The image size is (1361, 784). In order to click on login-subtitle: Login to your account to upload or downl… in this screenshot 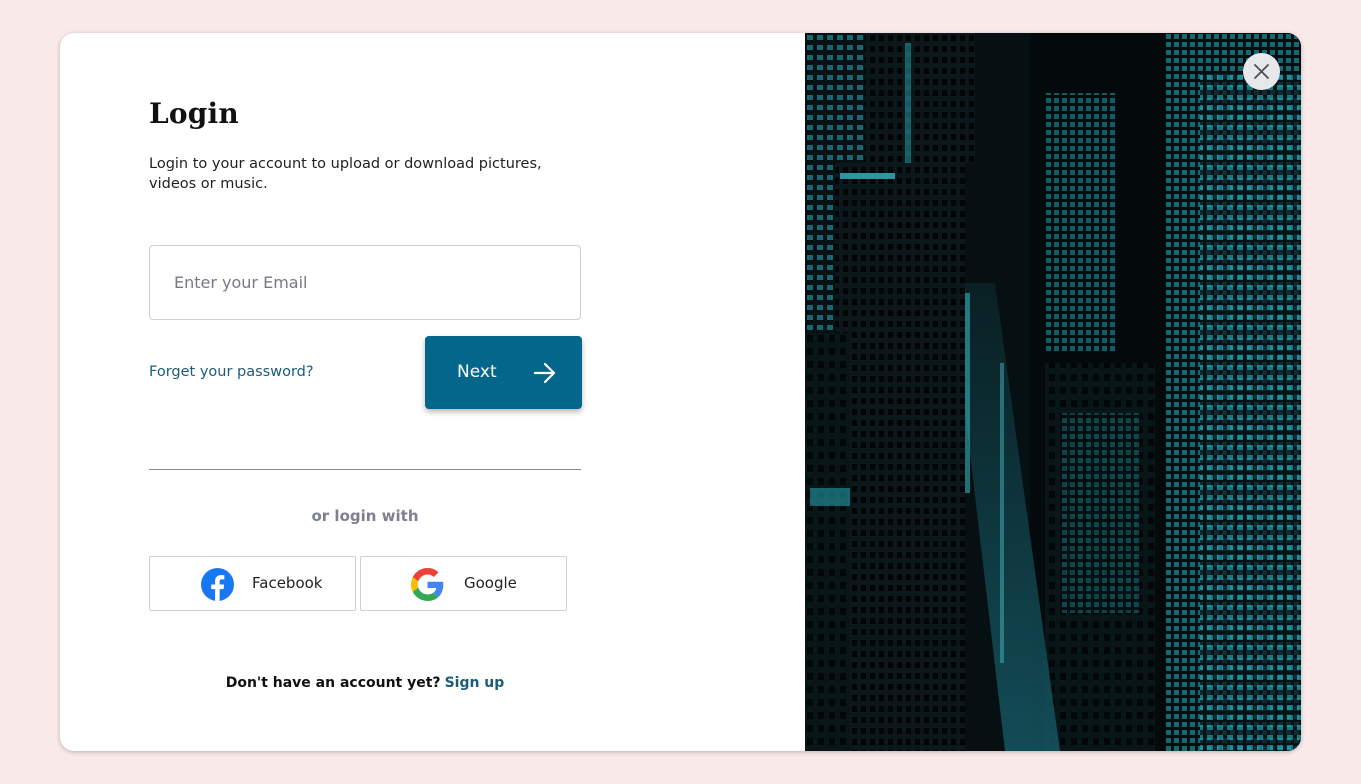, I will do `click(345, 174)`.